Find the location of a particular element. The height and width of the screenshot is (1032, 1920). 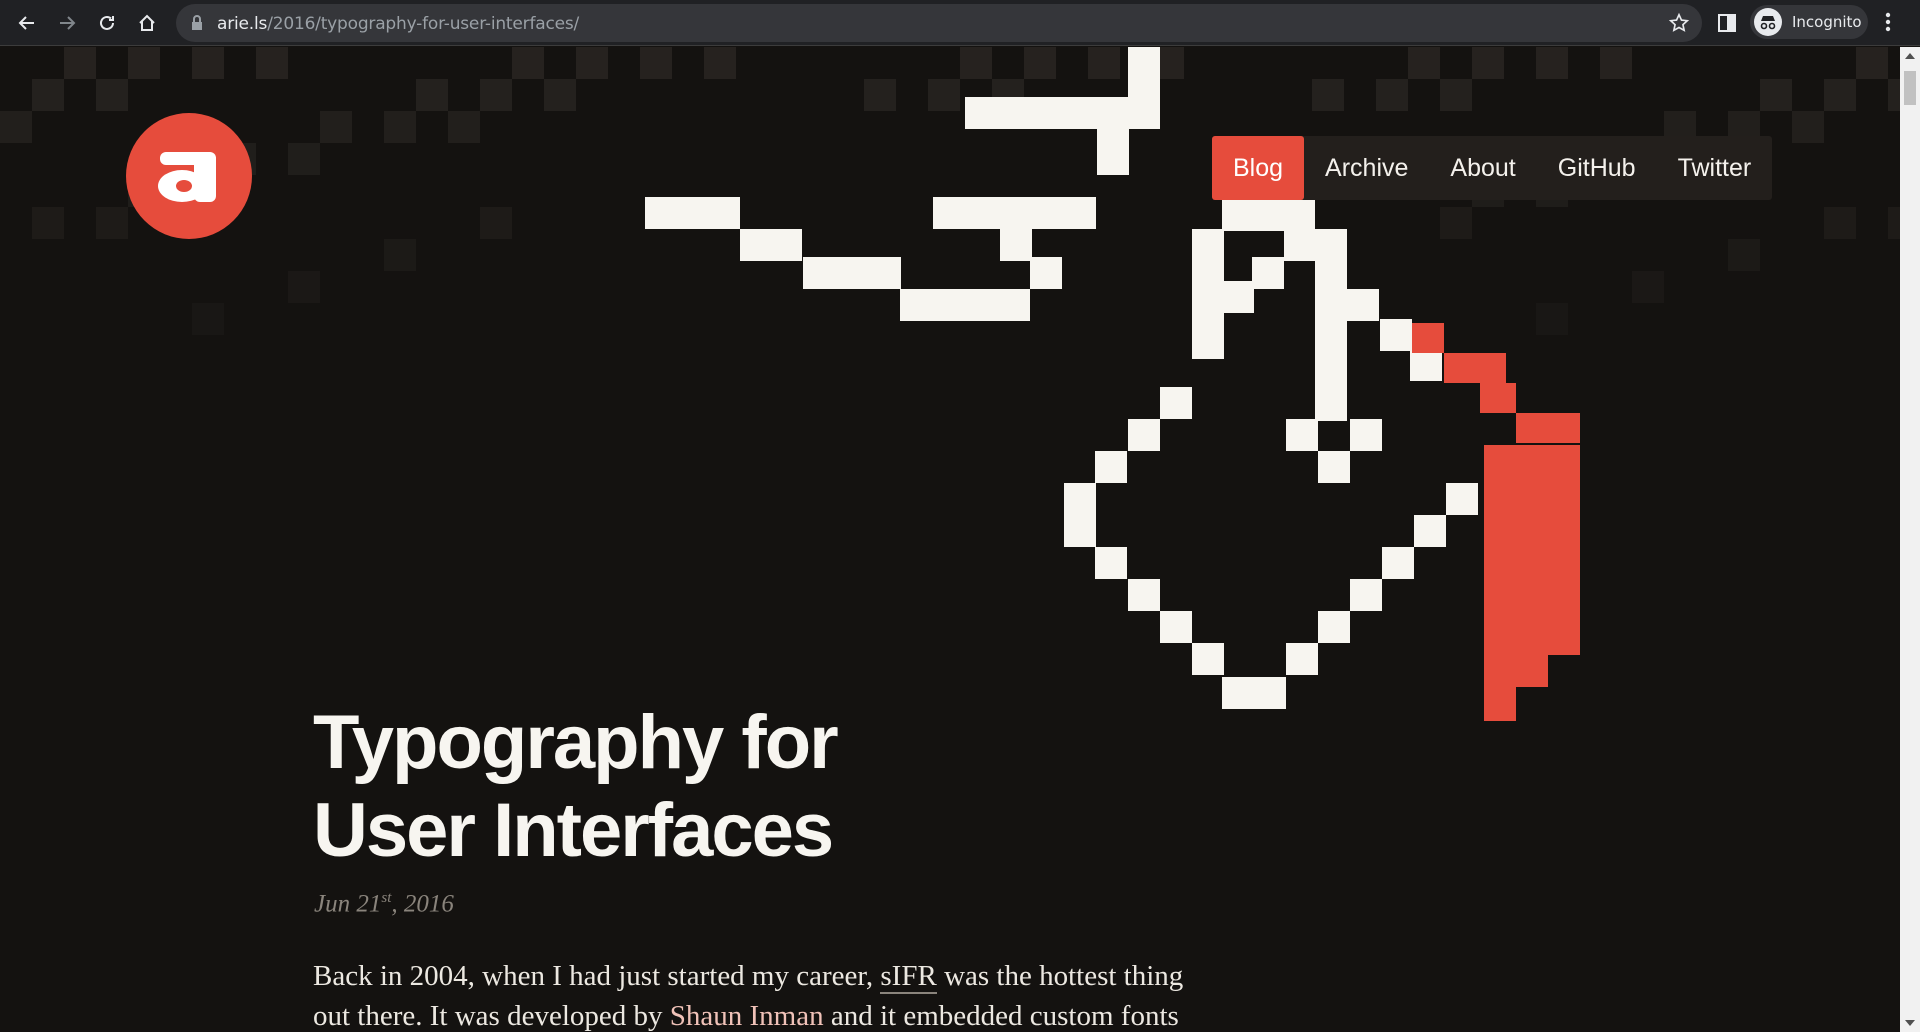

article-title: Typography for User Interfaces is located at coordinates (663, 787).